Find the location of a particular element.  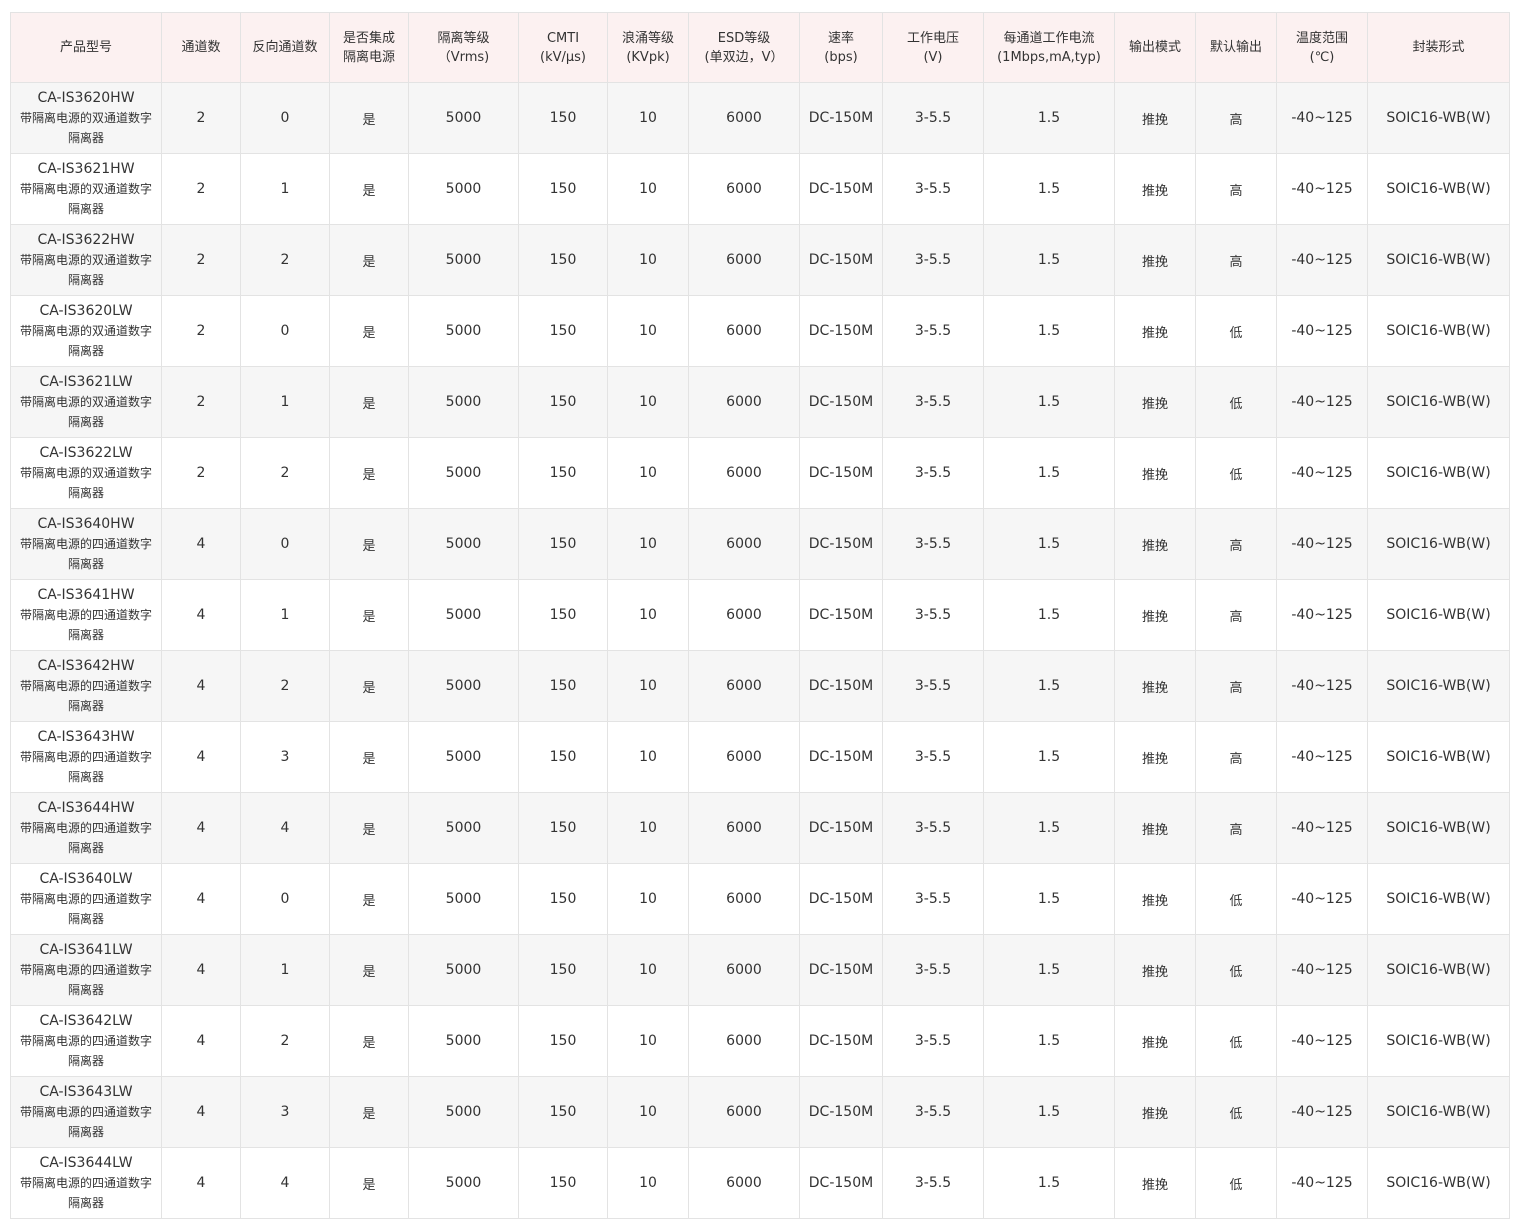

cell-product-model: CA-IS3643LW 带隔离电源的四通道数字隔离器 is located at coordinates (86, 1112).